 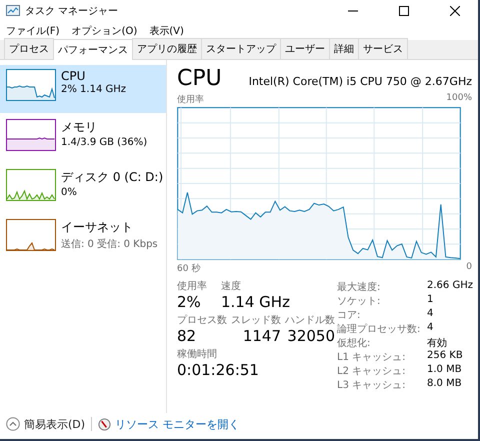 I want to click on close-icon, so click(x=455, y=11).